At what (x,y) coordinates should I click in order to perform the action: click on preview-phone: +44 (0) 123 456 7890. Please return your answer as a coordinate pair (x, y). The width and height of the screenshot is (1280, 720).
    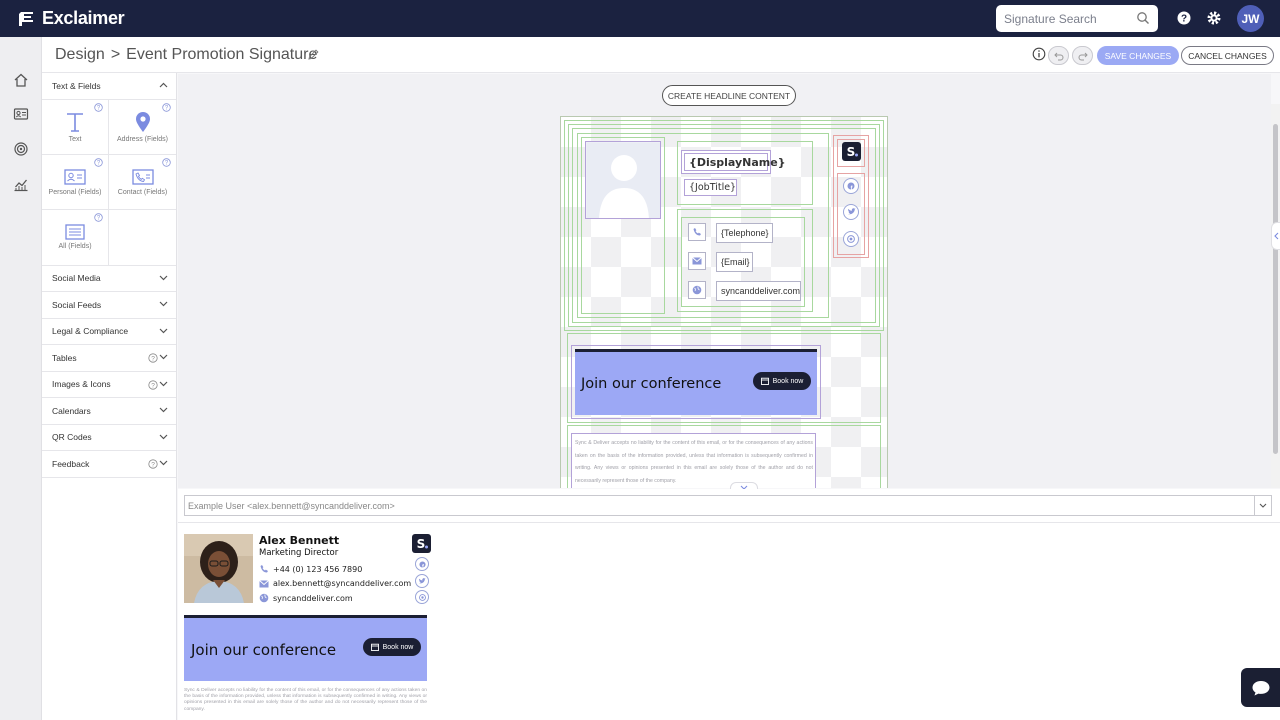
    Looking at the image, I should click on (318, 569).